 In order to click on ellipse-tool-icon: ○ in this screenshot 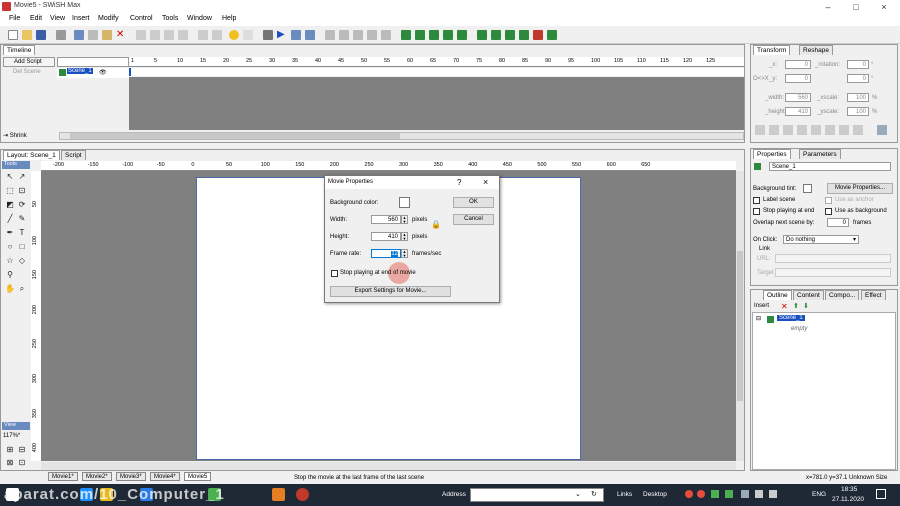, I will do `click(10, 247)`.